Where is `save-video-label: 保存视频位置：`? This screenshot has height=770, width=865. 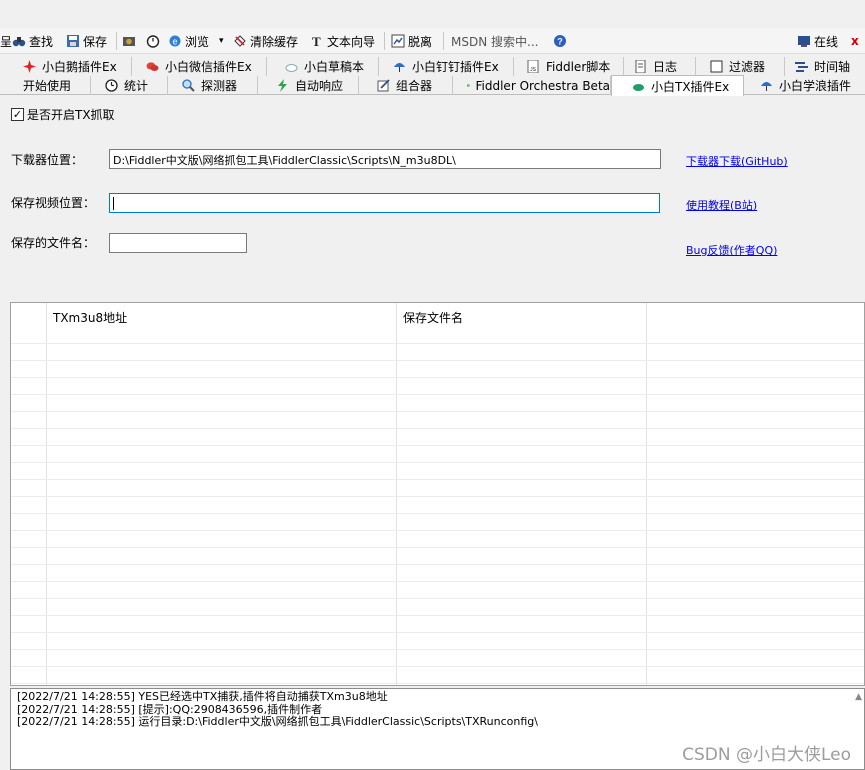 save-video-label: 保存视频位置： is located at coordinates (53, 203).